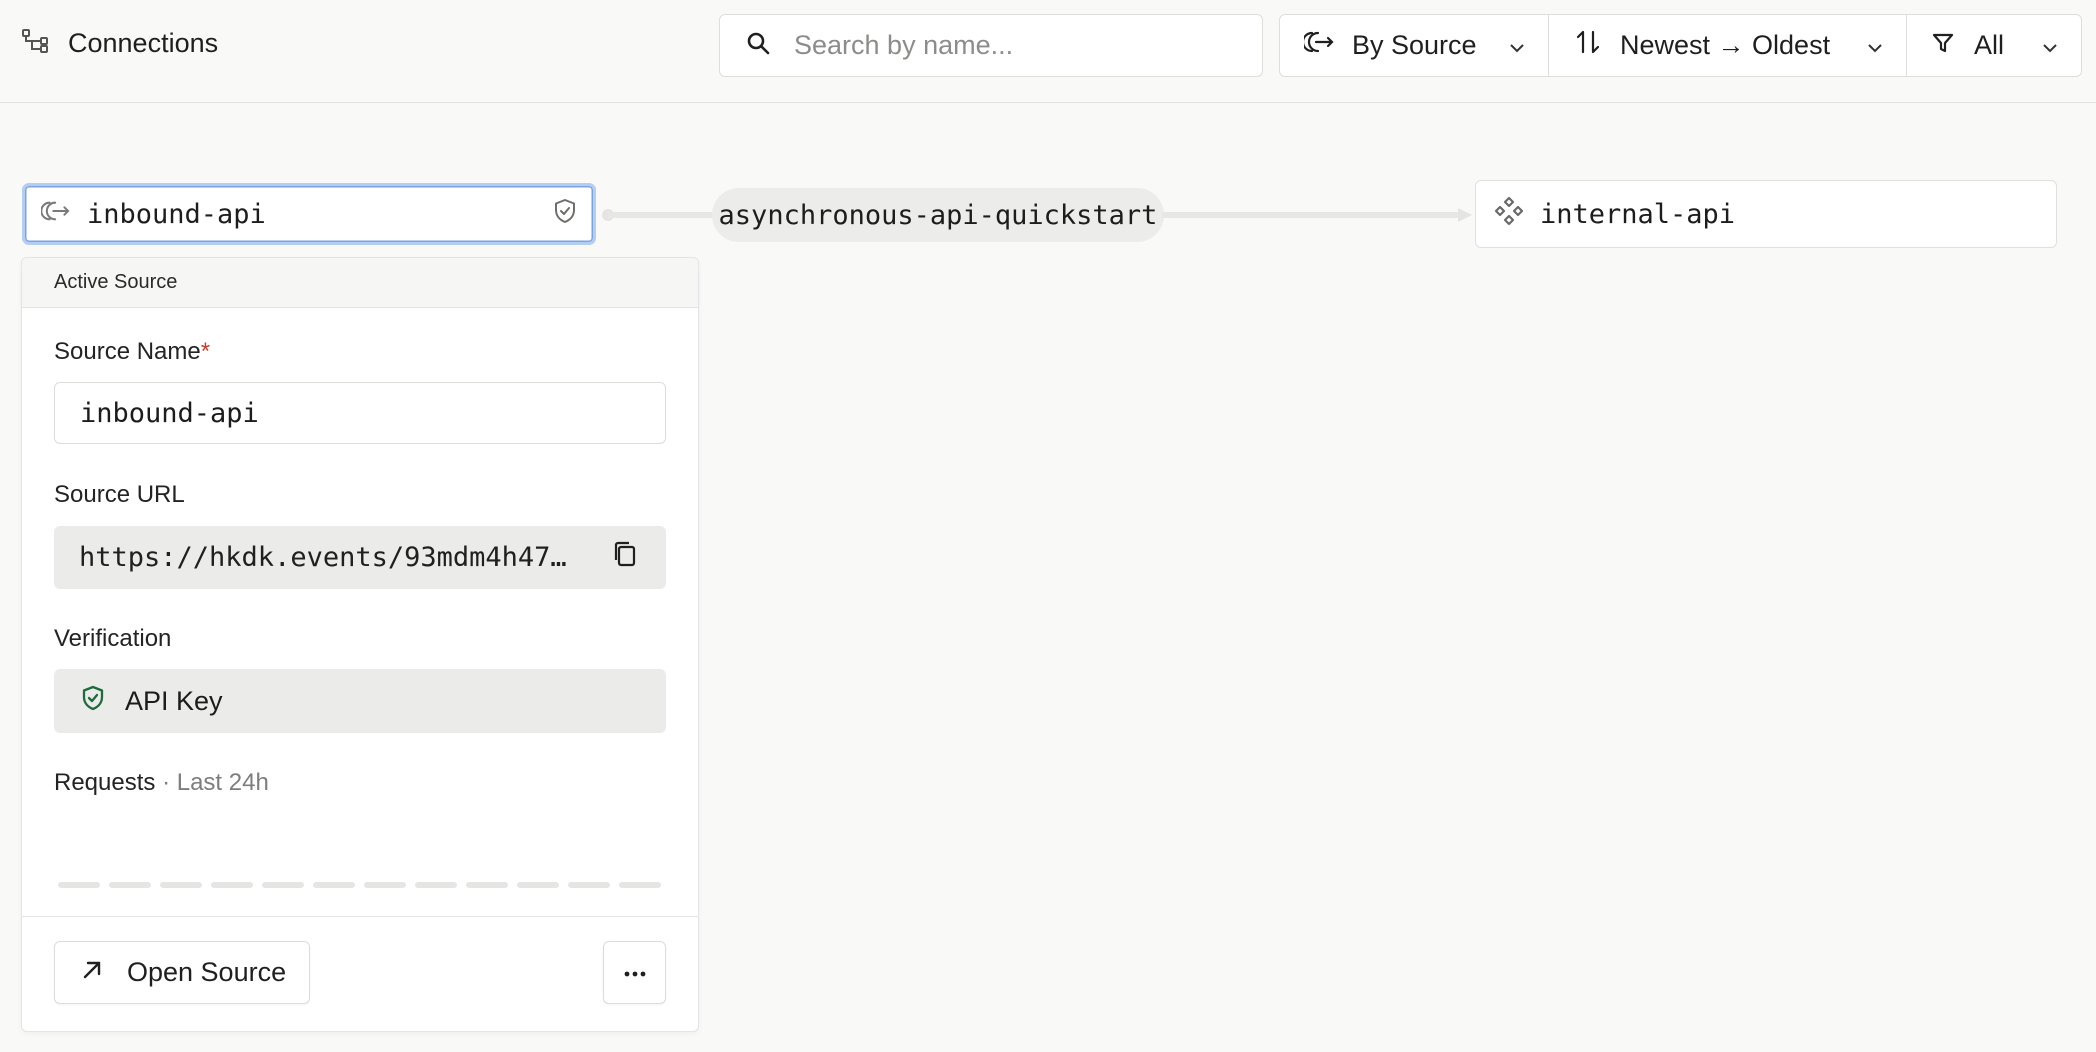 This screenshot has height=1052, width=2096. Describe the element at coordinates (207, 972) in the screenshot. I see `open-source-label: Open Source` at that location.